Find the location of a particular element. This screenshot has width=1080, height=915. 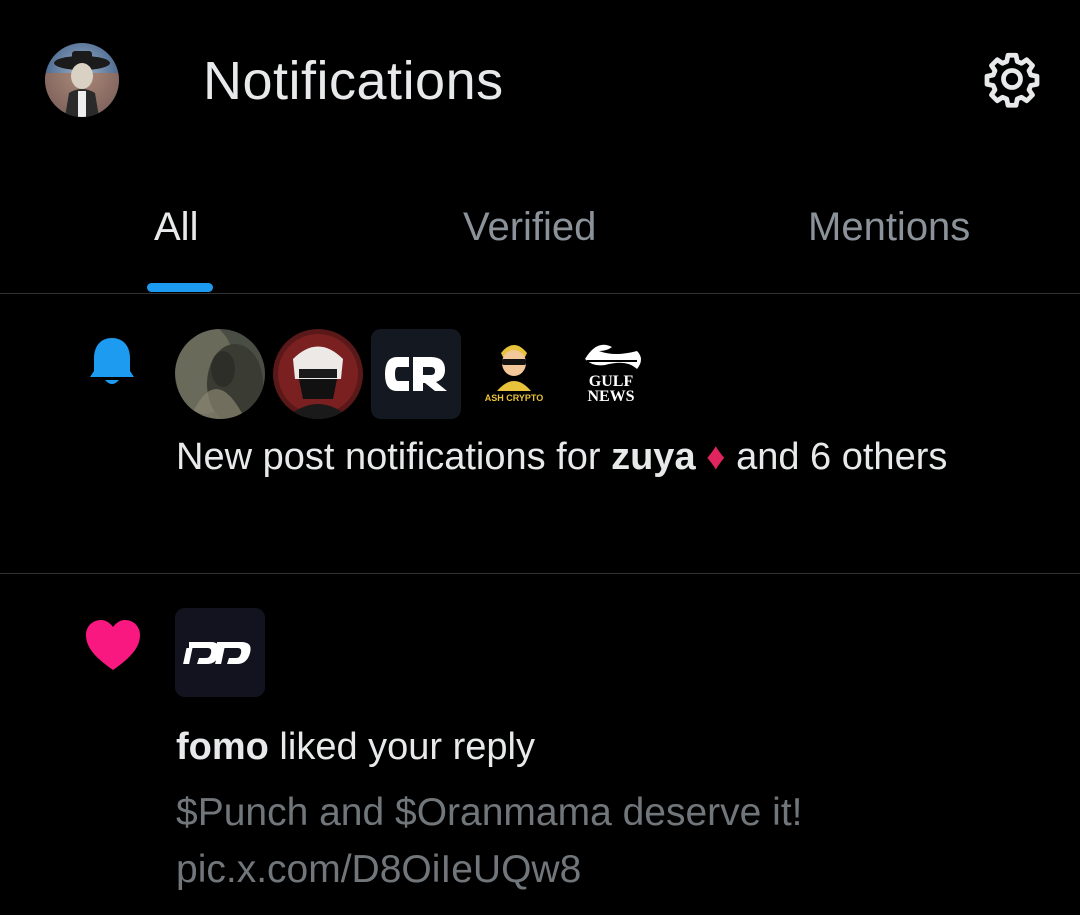

heart-icon is located at coordinates (113, 645).